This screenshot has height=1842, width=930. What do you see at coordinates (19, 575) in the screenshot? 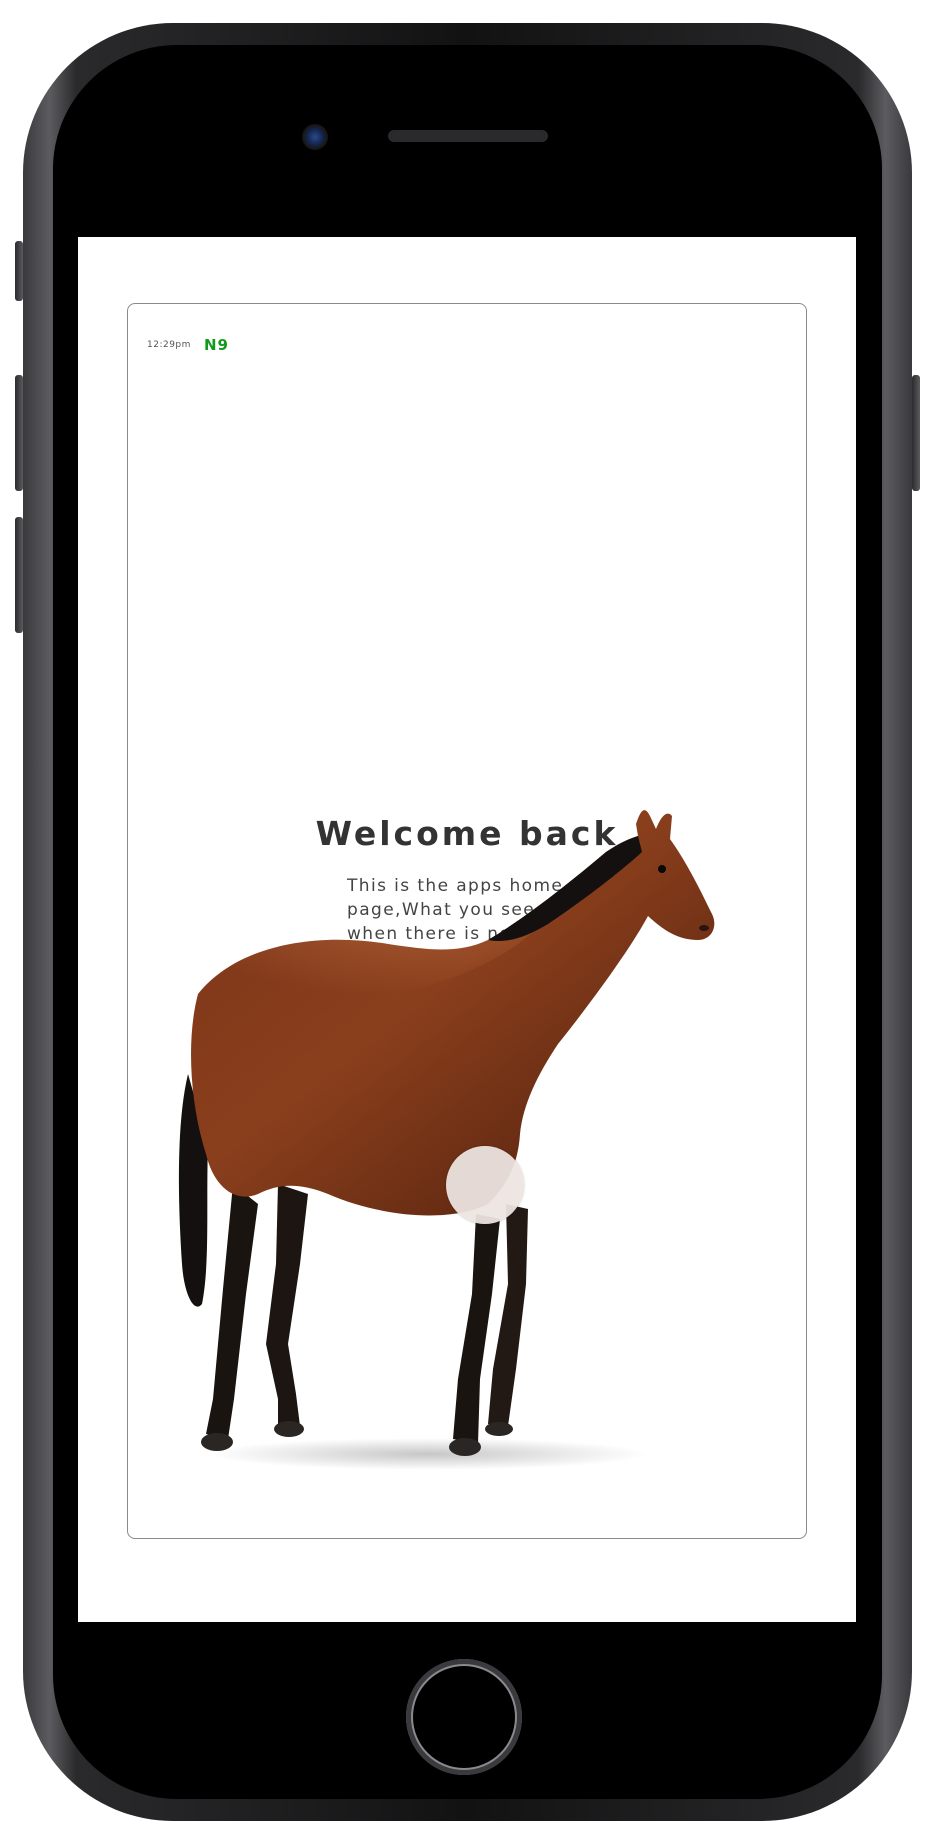
I see `volume-down-button` at bounding box center [19, 575].